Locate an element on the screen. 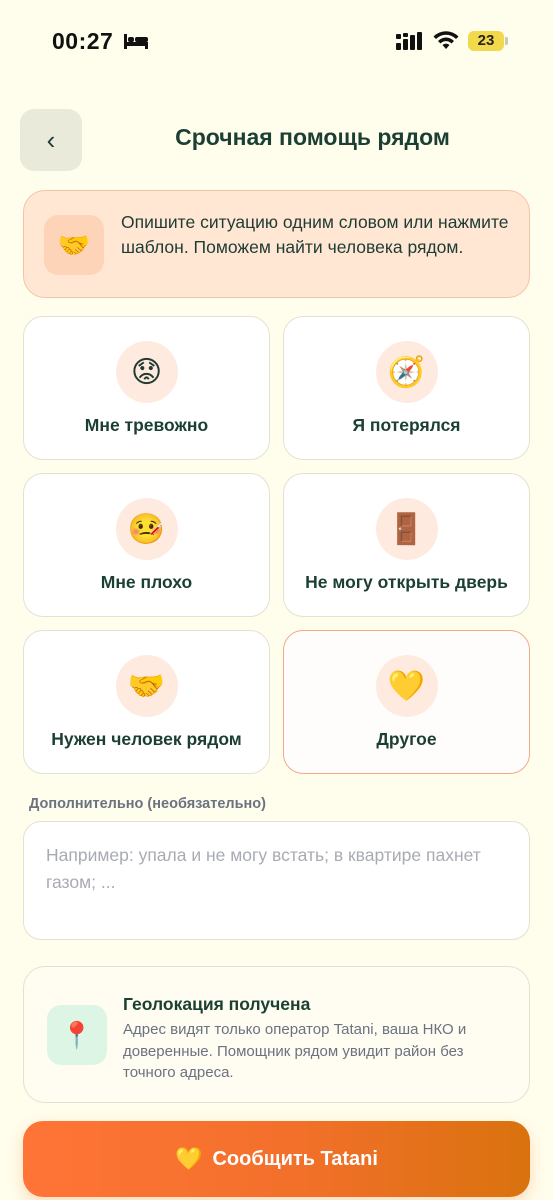 Image resolution: width=553 pixels, height=1200 pixels. pin-icon: 📍 is located at coordinates (77, 1035).